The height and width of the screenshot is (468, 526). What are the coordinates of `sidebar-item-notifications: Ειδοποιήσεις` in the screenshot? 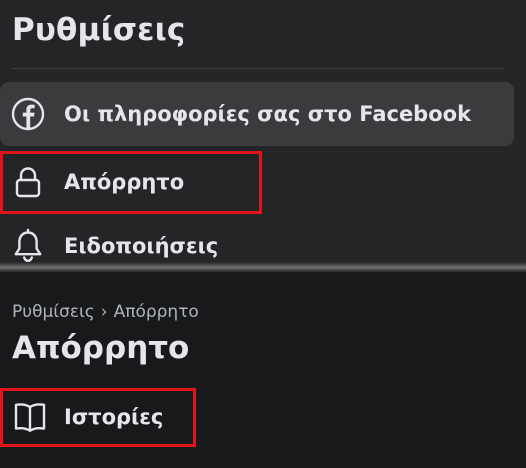 It's located at (257, 241).